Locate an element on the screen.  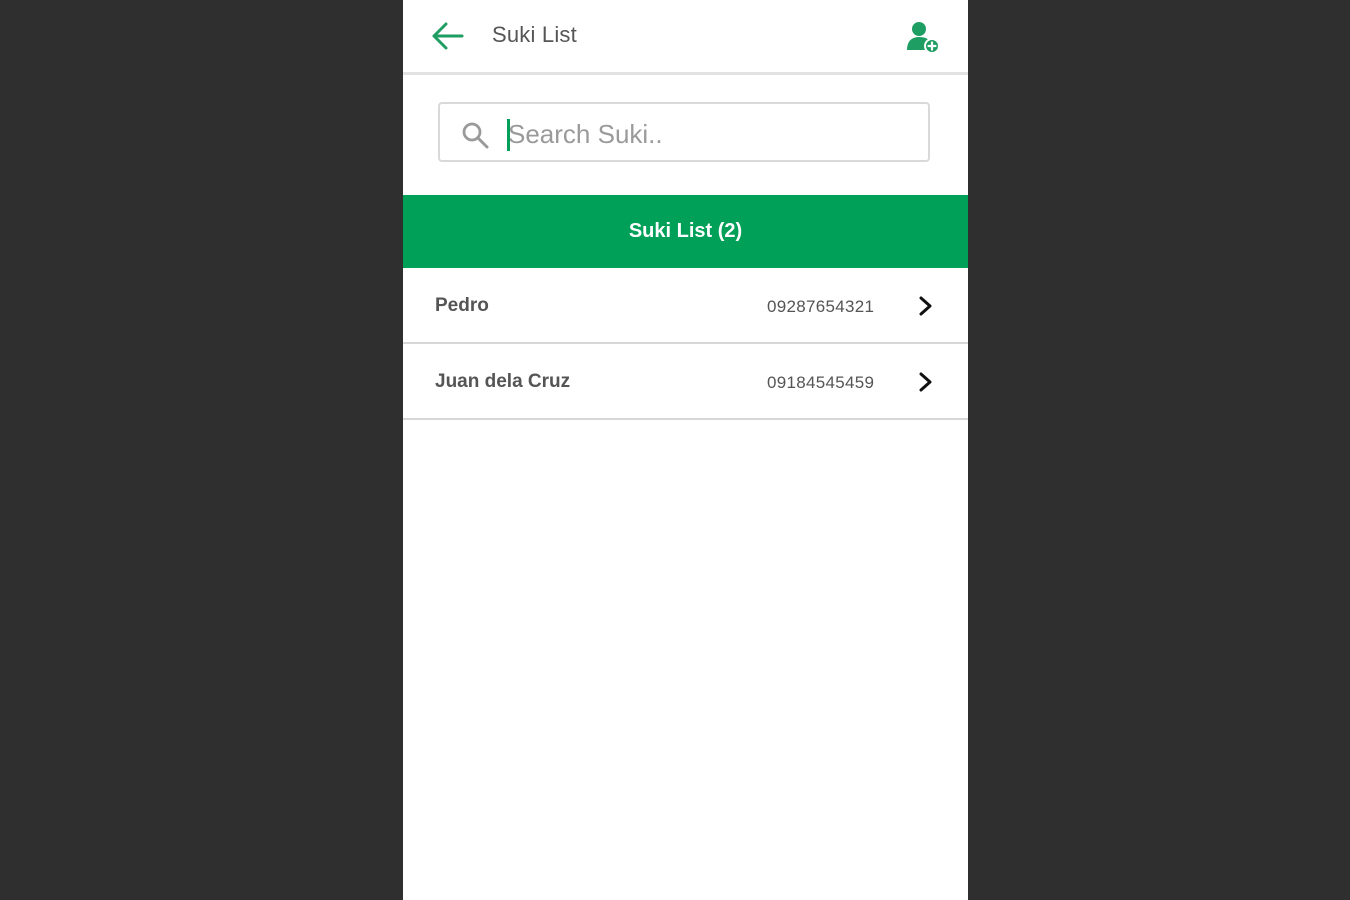
back-button is located at coordinates (447, 36).